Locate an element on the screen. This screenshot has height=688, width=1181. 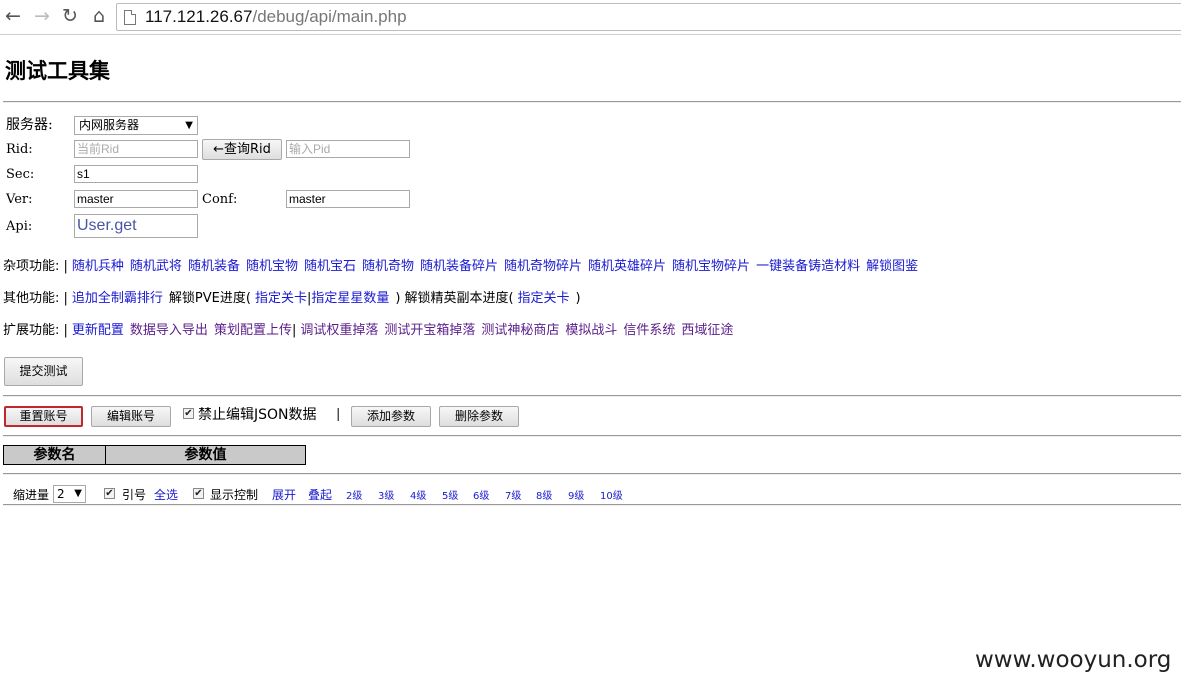
page-title: 测试工具集 is located at coordinates (57, 71).